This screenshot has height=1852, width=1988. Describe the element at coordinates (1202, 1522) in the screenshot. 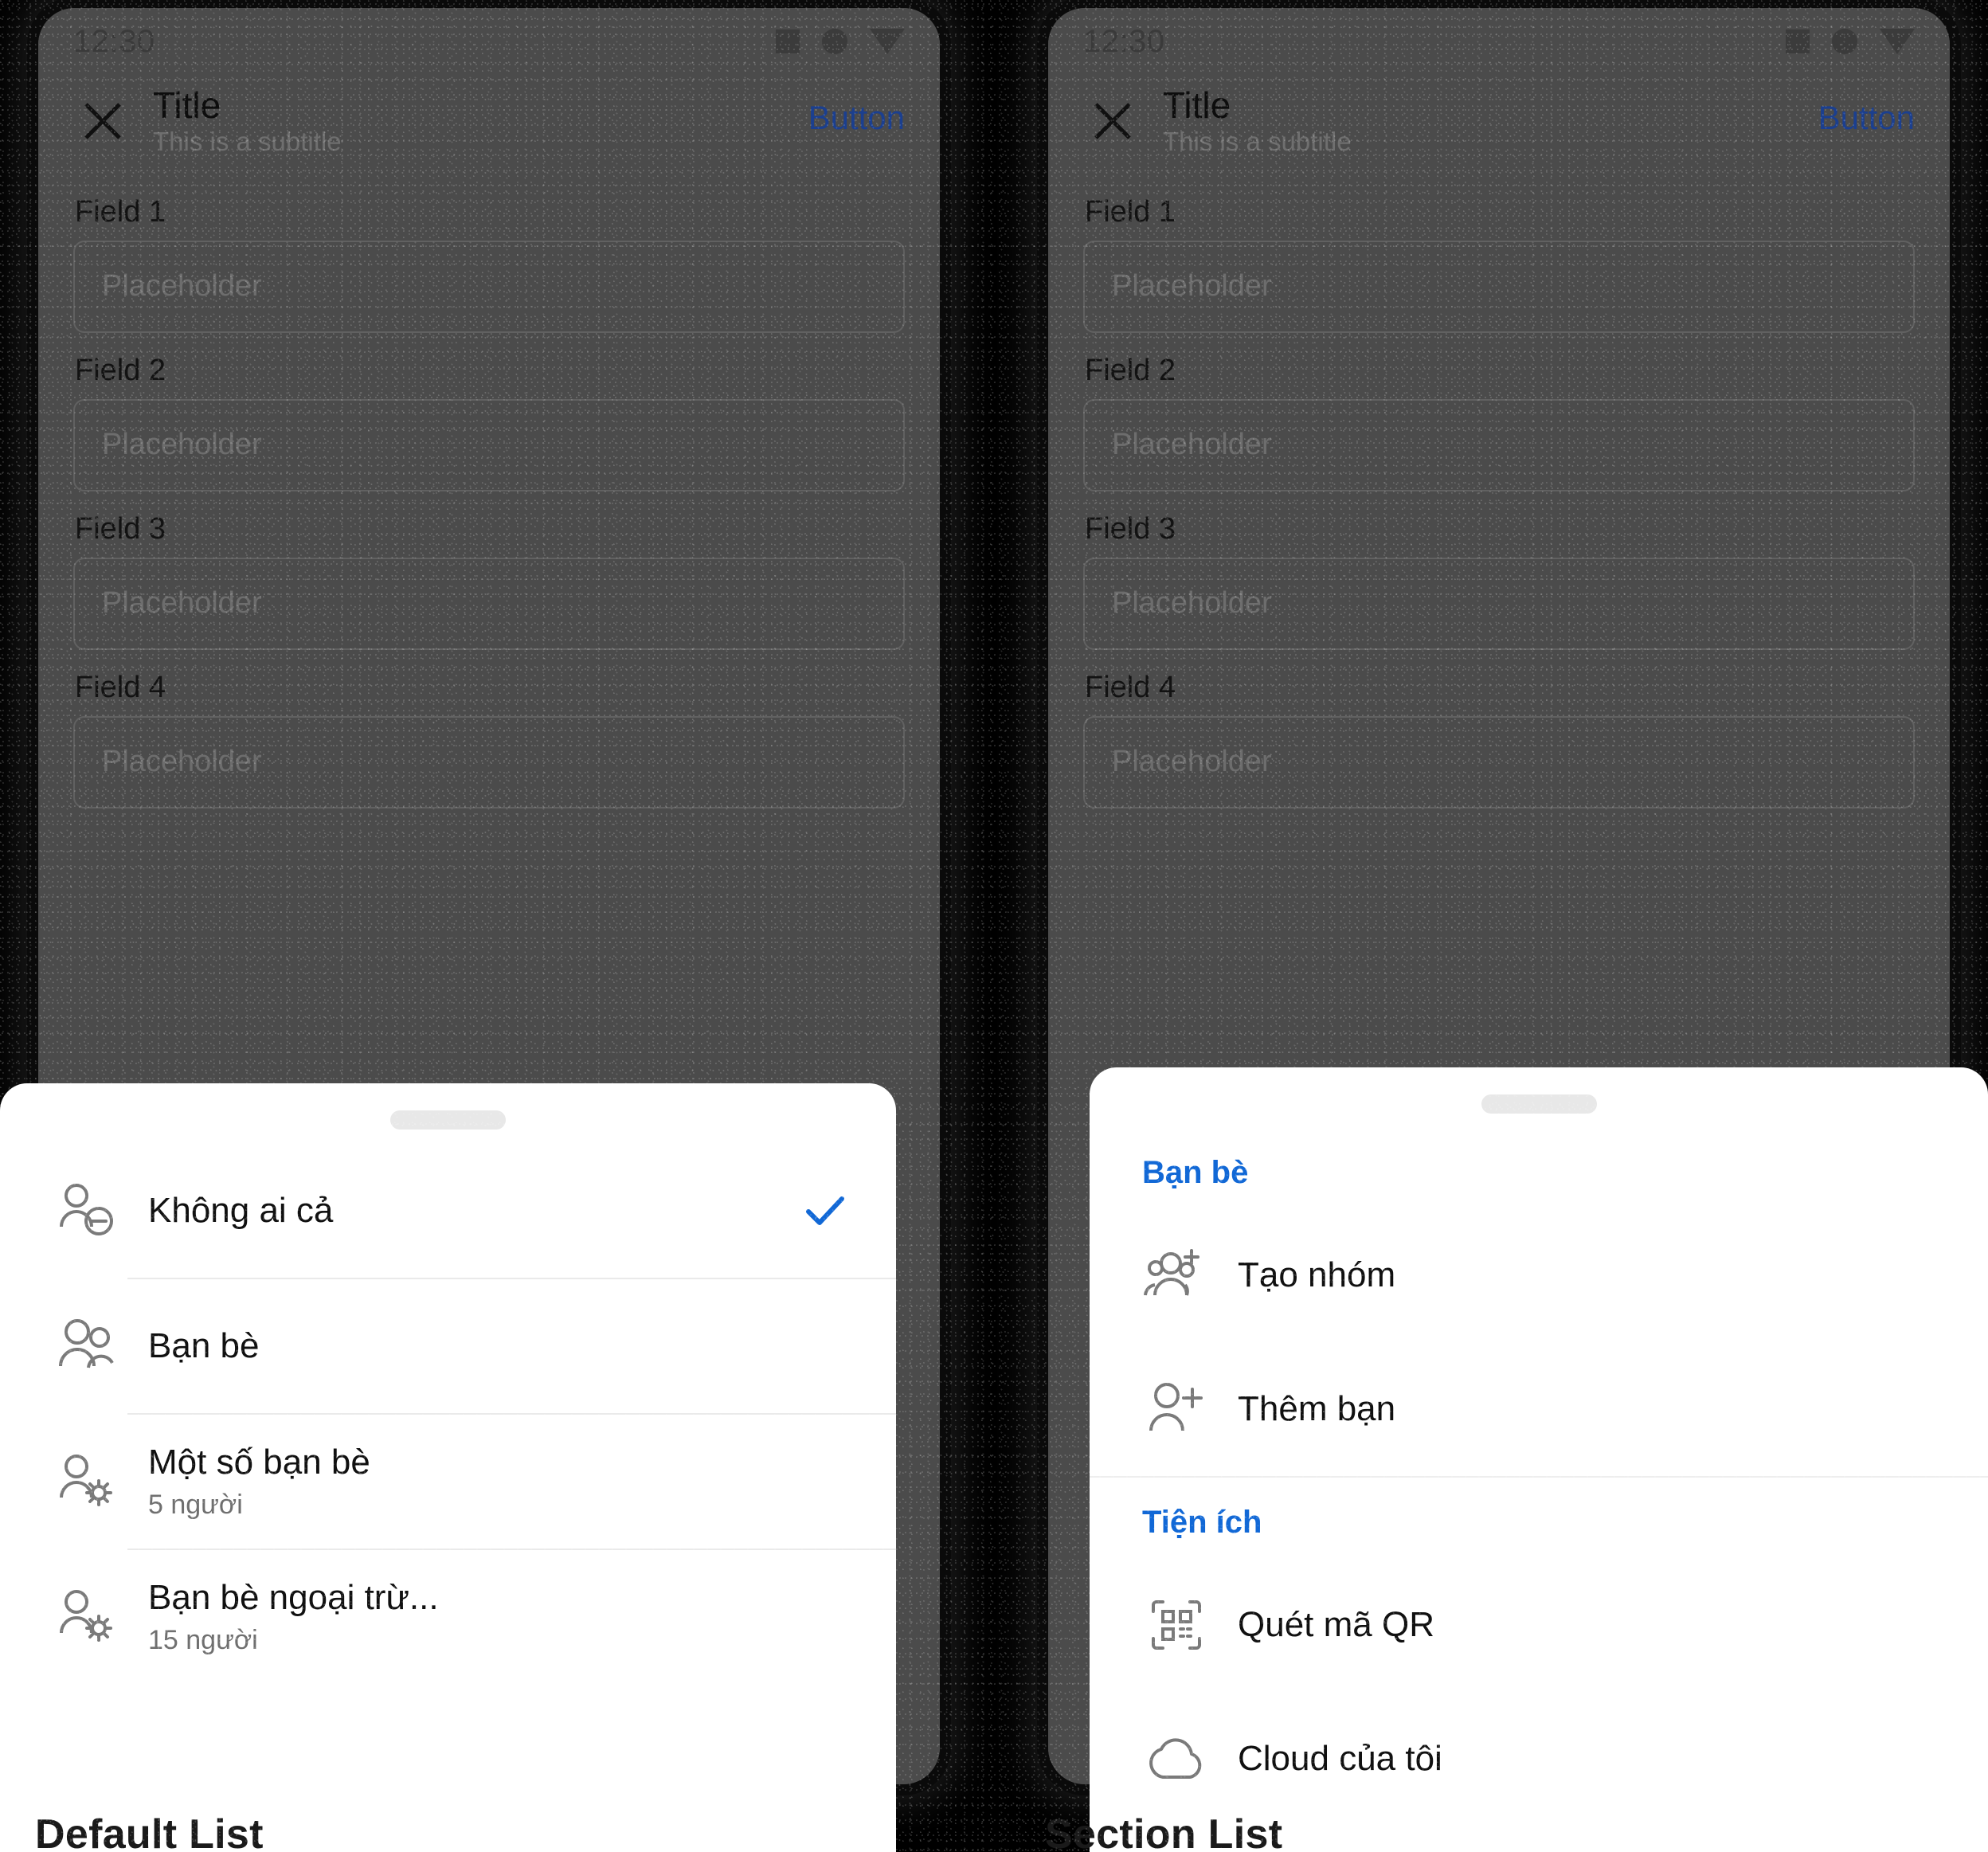

I see `section-header-utilities: Tiện ích` at that location.